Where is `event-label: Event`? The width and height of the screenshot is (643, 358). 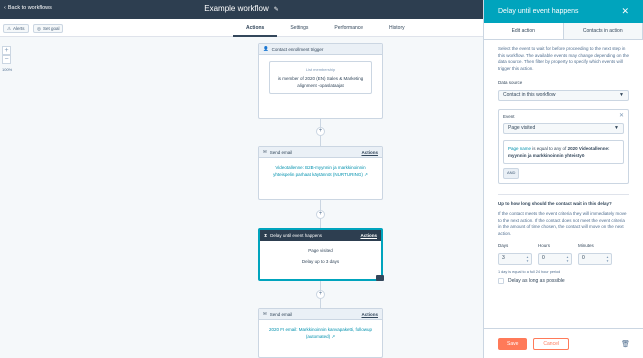 event-label: Event is located at coordinates (509, 116).